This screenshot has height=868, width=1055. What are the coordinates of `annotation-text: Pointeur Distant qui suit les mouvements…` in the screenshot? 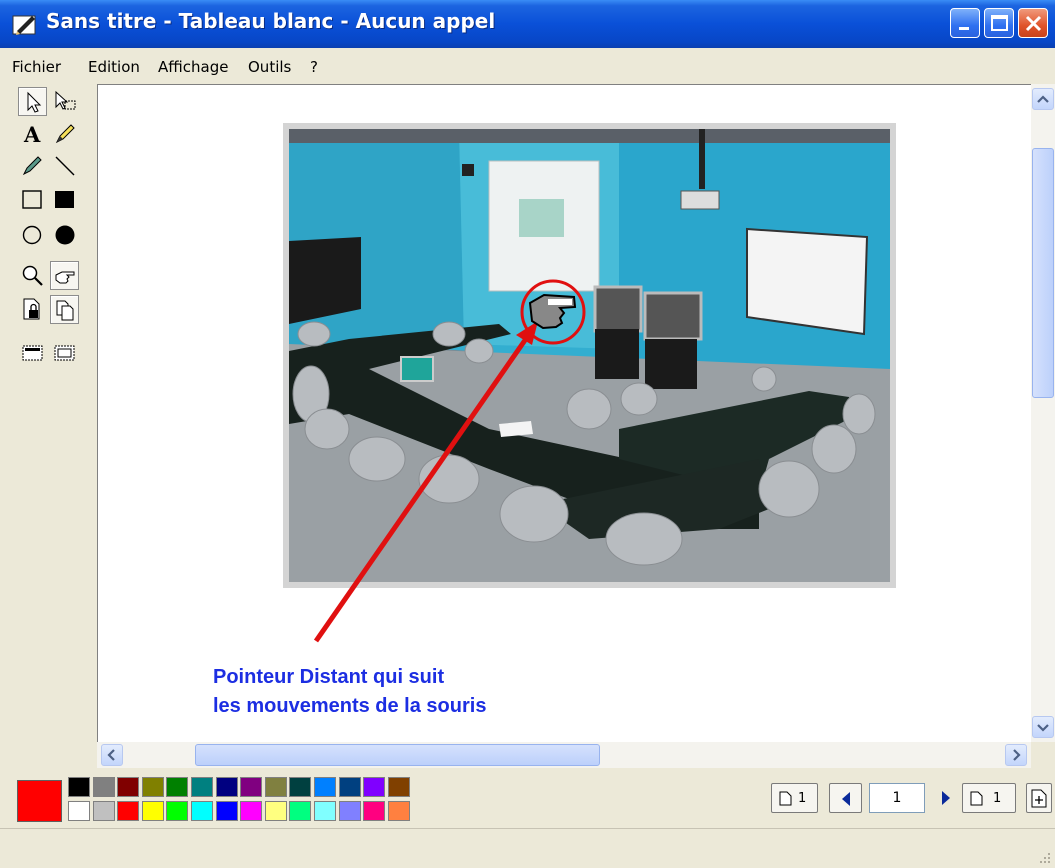 It's located at (349, 692).